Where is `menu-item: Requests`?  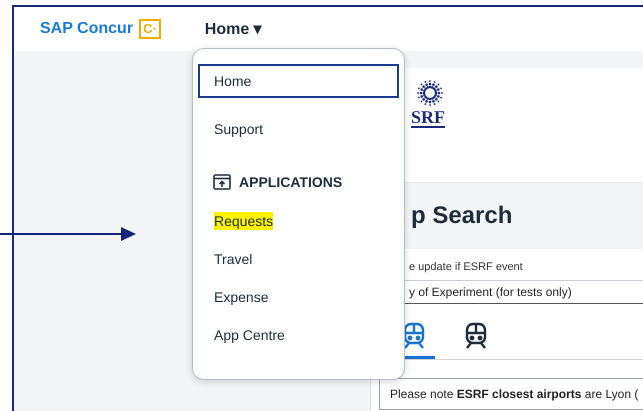
menu-item: Requests is located at coordinates (244, 221).